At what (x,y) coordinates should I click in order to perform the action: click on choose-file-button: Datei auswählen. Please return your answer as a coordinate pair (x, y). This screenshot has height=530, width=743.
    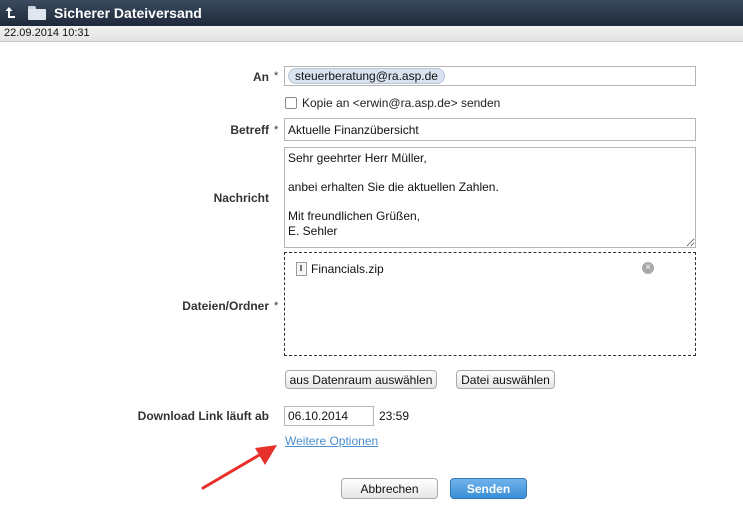
    Looking at the image, I should click on (505, 379).